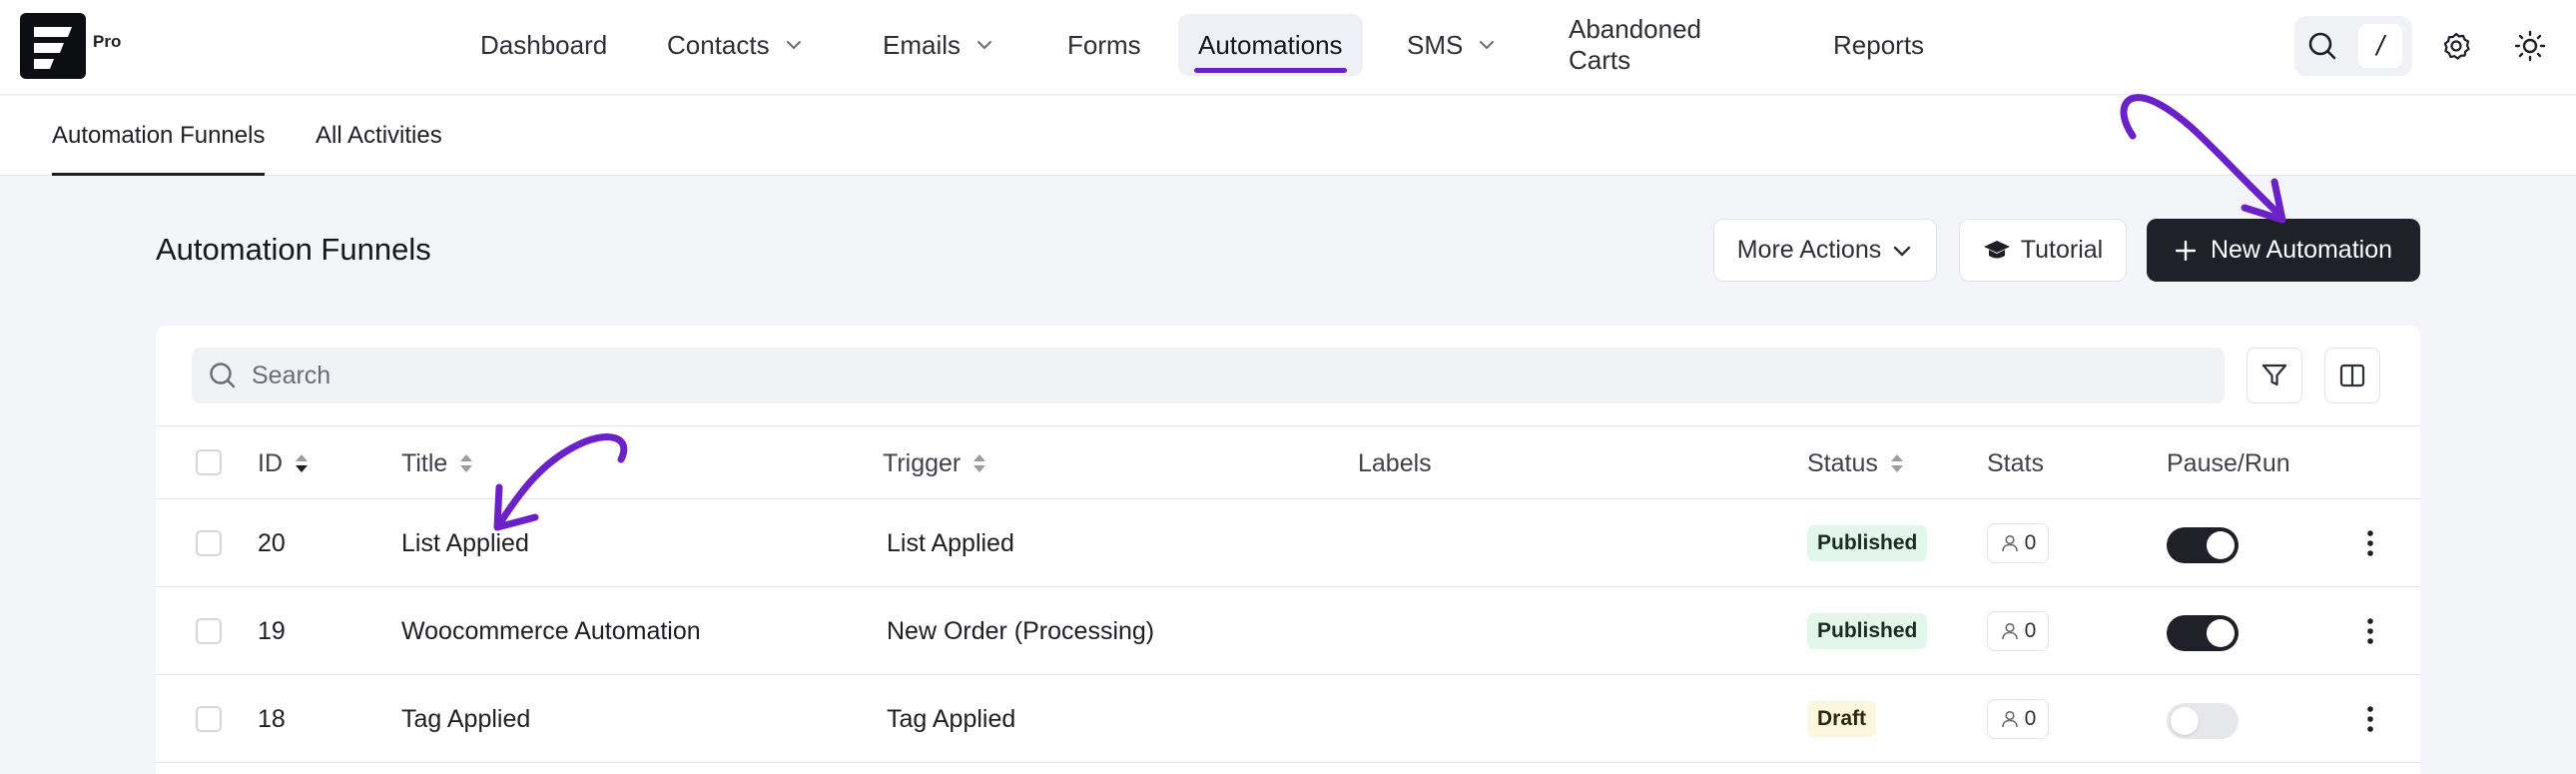 This screenshot has width=2576, height=774. What do you see at coordinates (2380, 46) in the screenshot?
I see `search-shortcut-key: /` at bounding box center [2380, 46].